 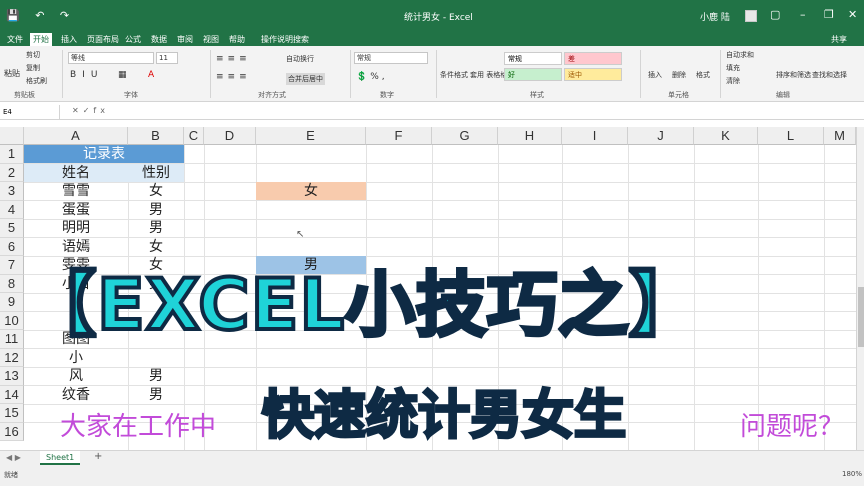 What do you see at coordinates (156, 172) in the screenshot?
I see `header-gender-cell: 性别` at bounding box center [156, 172].